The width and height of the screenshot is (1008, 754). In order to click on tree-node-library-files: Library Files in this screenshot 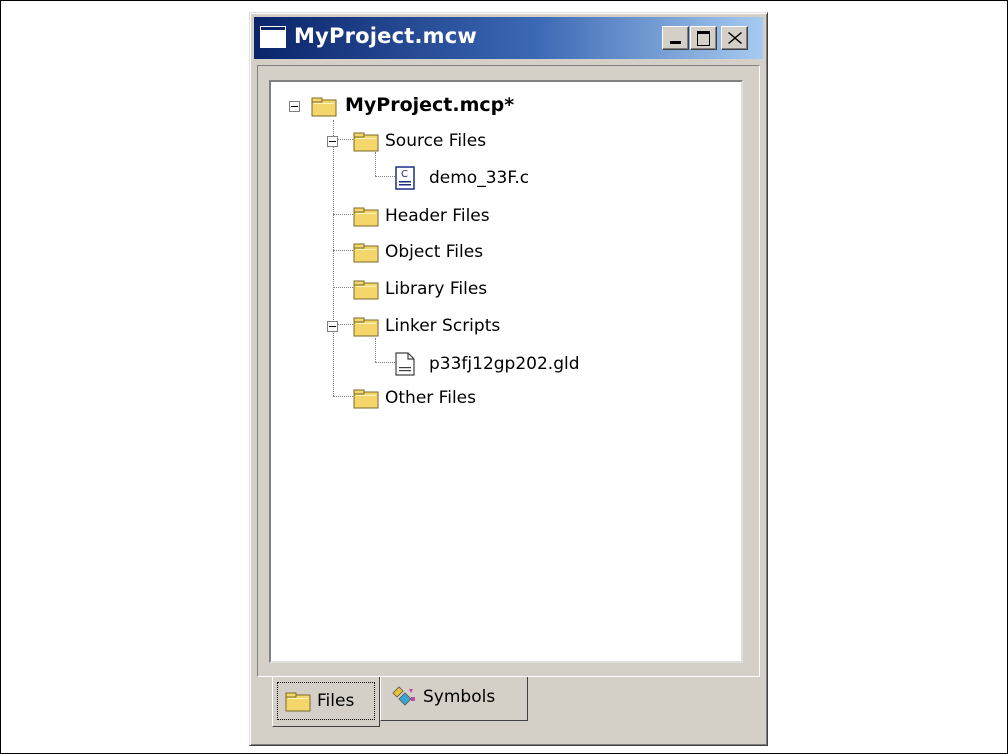, I will do `click(471, 290)`.